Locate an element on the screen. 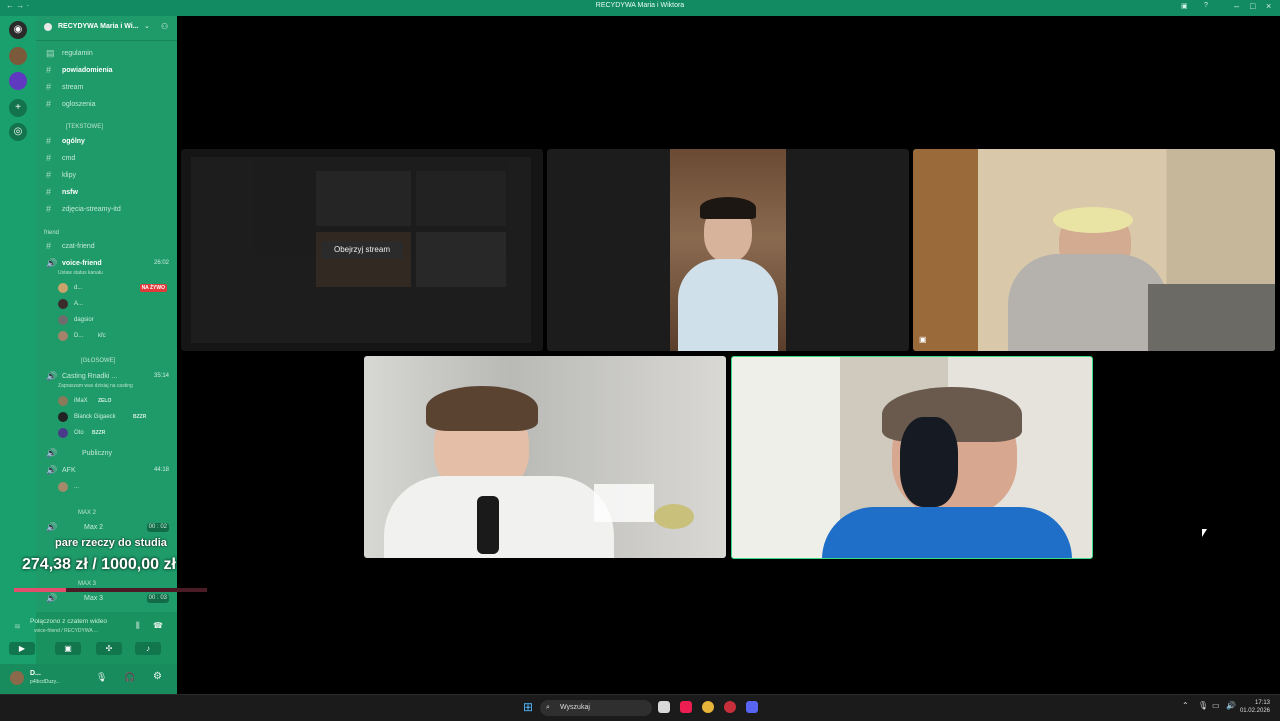  channel-status: Ustaw status kanału is located at coordinates (80, 273).